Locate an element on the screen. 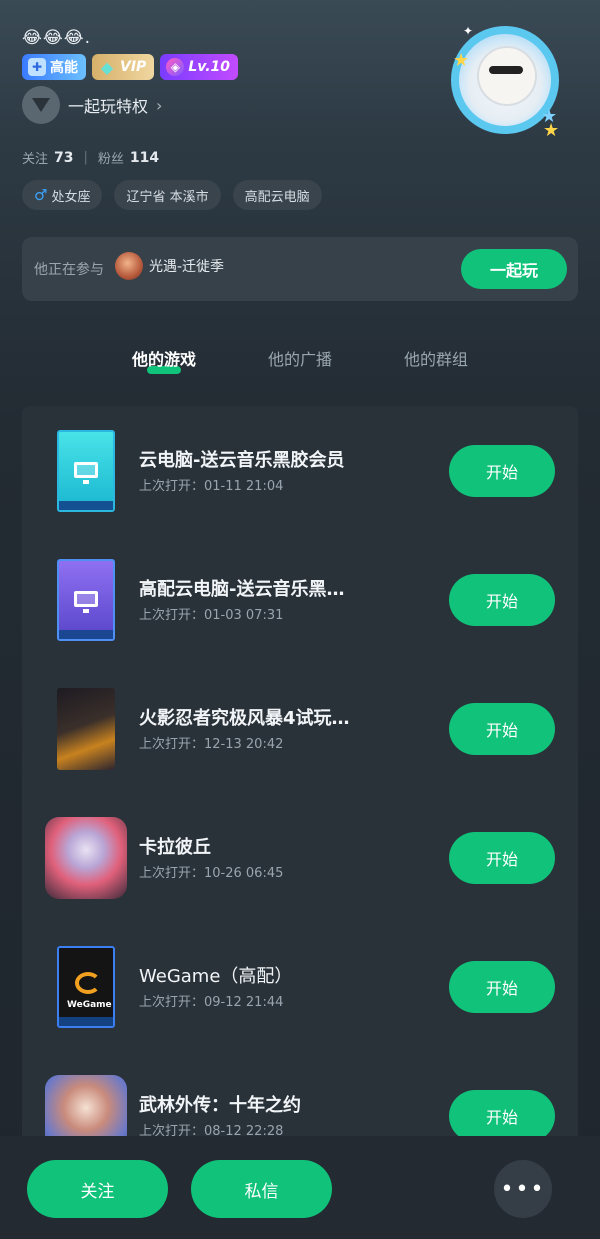  level-badge: ◈ Lv.10 is located at coordinates (199, 67).